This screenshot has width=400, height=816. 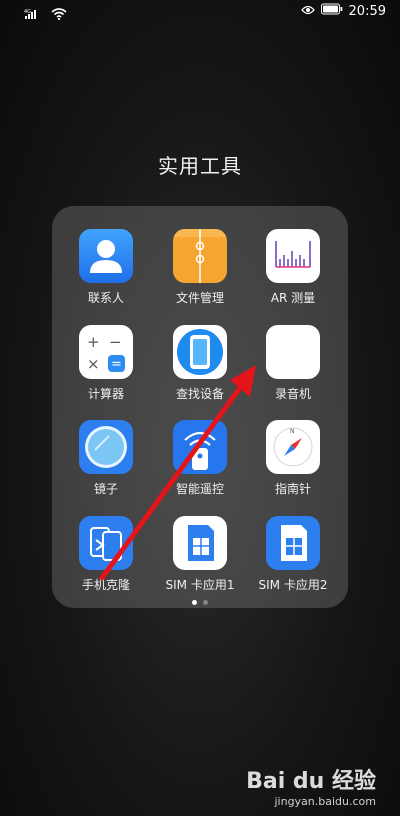 I want to click on app-label: AR 测量, so click(x=293, y=298).